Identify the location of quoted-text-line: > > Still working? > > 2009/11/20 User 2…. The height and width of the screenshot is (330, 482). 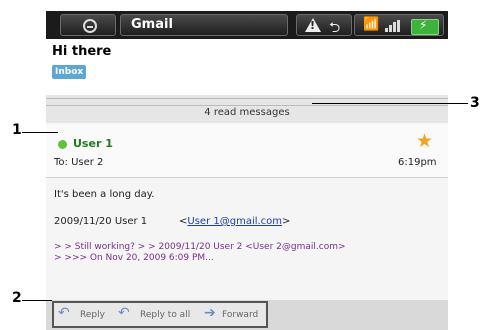
(200, 247).